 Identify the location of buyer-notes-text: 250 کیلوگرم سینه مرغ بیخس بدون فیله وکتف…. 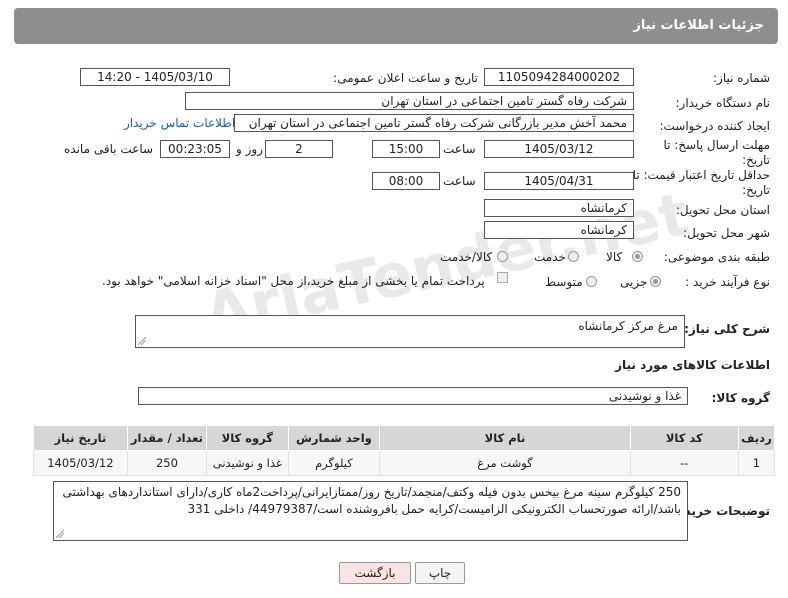
(371, 500).